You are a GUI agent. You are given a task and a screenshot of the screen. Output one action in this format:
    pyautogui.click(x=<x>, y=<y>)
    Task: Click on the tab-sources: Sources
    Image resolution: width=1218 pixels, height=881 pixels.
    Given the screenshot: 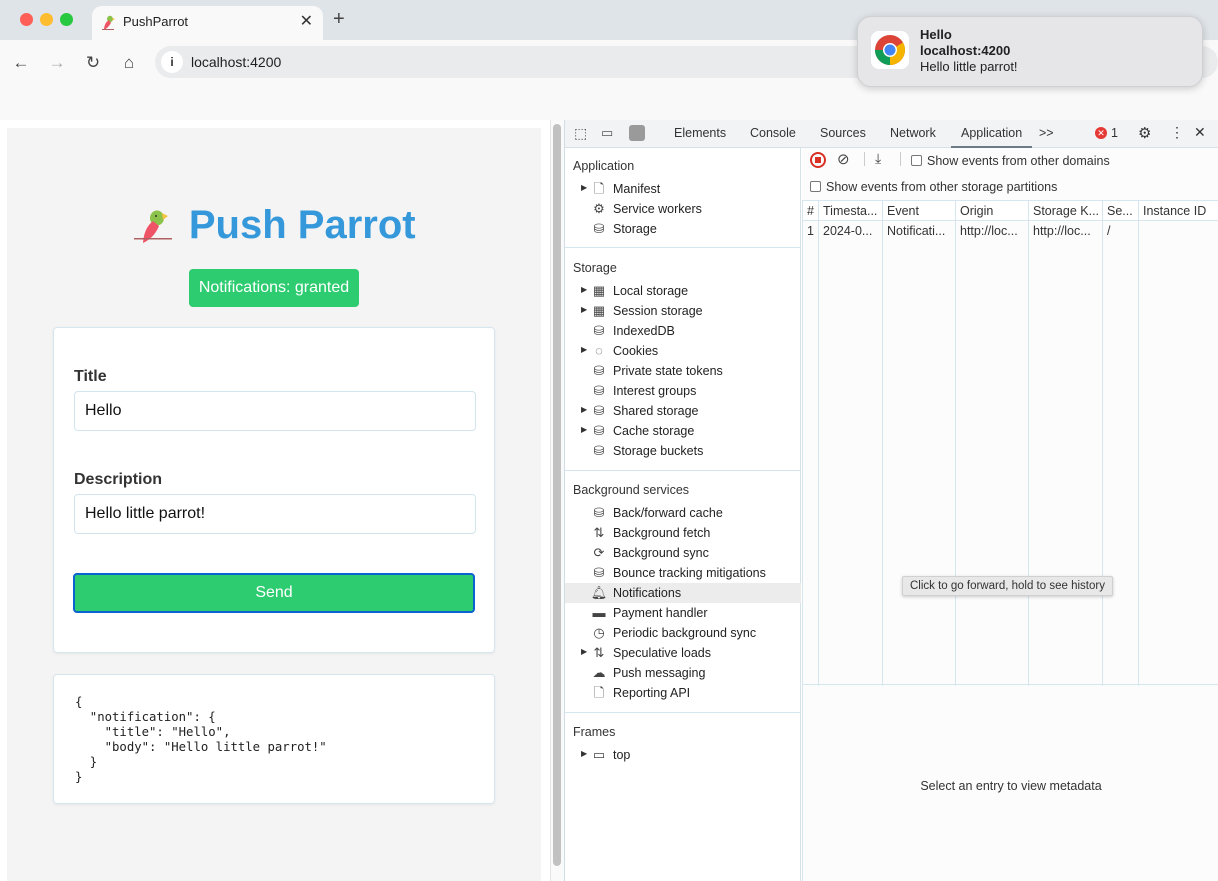 What is the action you would take?
    pyautogui.click(x=843, y=133)
    